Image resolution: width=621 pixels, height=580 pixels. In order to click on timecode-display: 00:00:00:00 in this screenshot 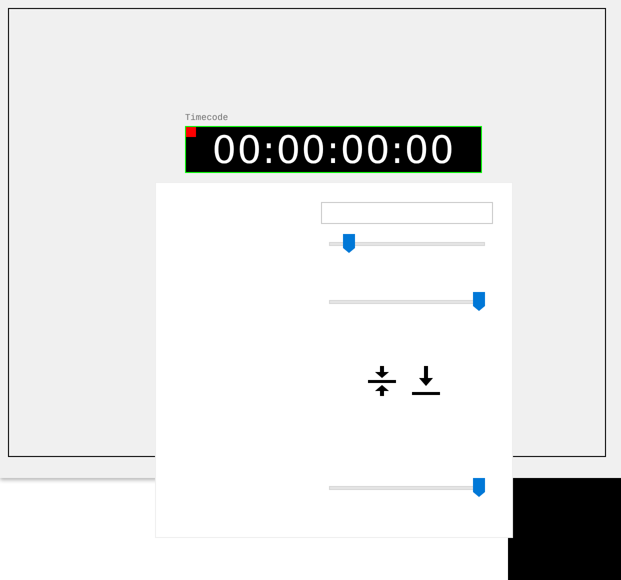, I will do `click(333, 149)`.